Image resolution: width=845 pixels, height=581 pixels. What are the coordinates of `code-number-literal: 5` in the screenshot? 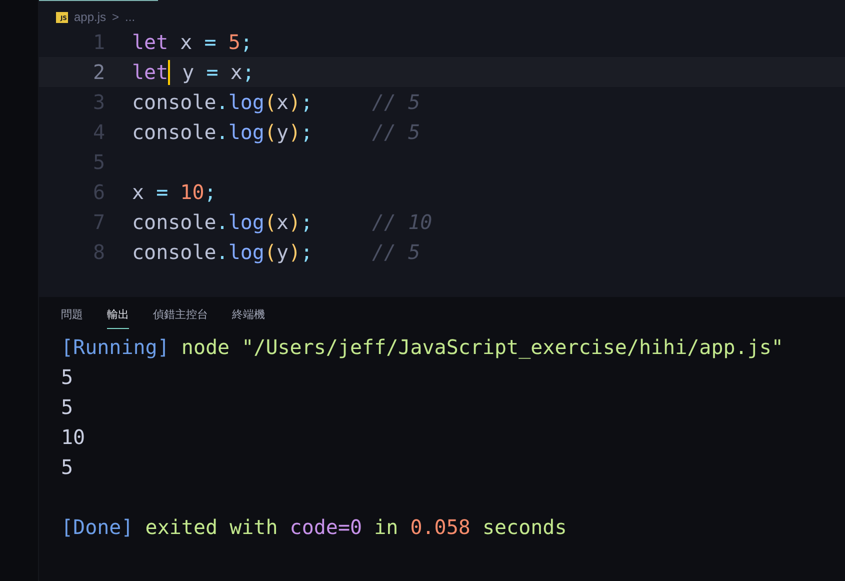 It's located at (233, 42).